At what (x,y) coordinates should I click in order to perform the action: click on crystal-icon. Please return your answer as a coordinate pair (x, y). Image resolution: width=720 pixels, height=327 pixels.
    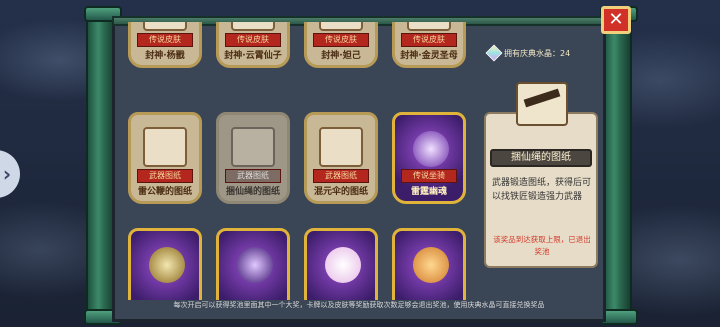
    Looking at the image, I should click on (494, 53).